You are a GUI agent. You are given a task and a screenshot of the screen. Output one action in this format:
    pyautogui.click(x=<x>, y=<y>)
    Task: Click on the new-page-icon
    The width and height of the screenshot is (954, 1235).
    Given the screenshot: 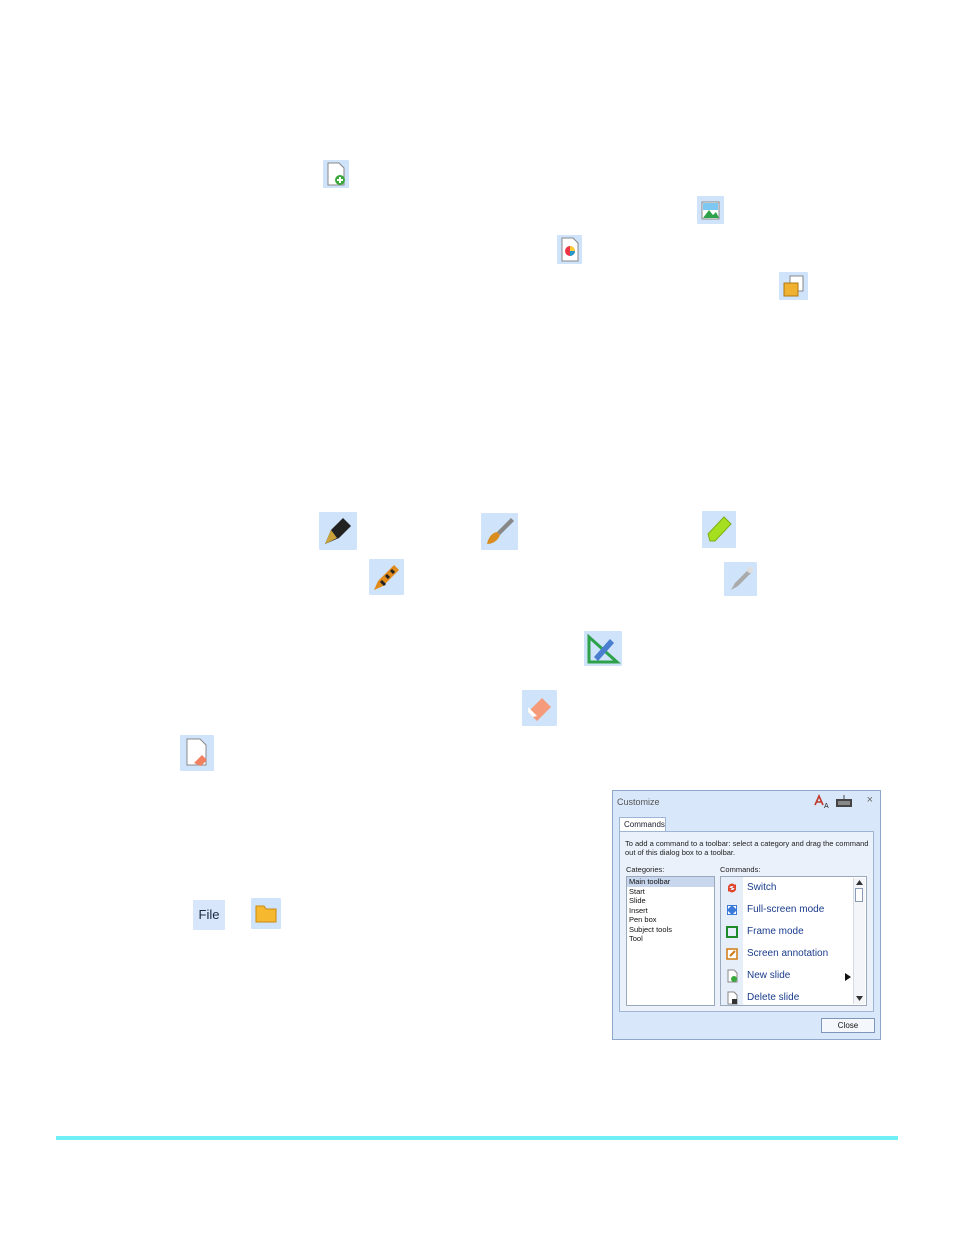 What is the action you would take?
    pyautogui.click(x=336, y=174)
    